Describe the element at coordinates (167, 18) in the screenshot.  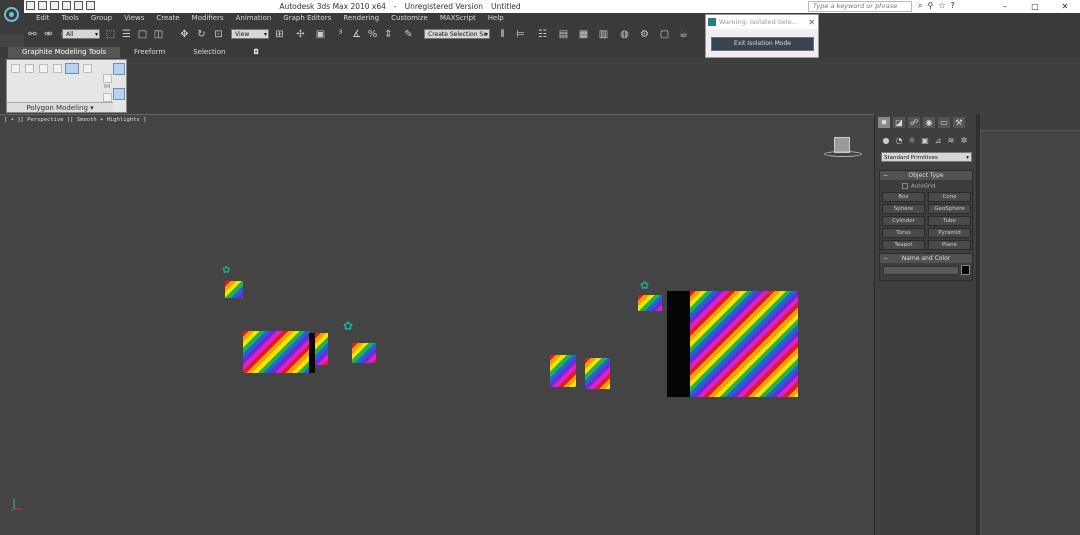
I see `menu-create: Create` at that location.